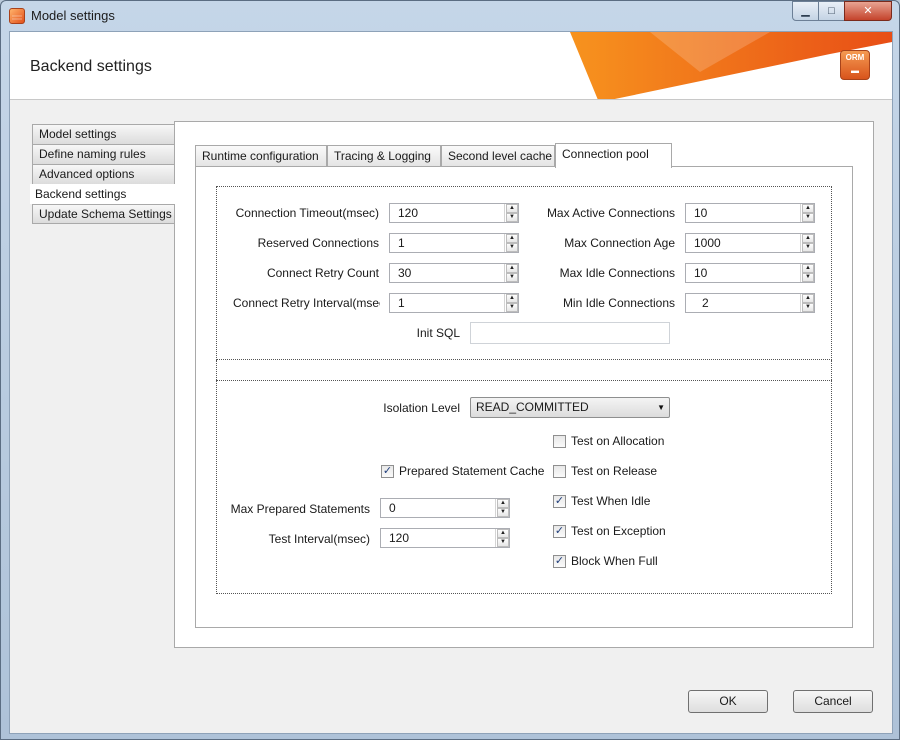  Describe the element at coordinates (445, 538) in the screenshot. I see `test-interval-spinner: 120 ▲ ▼` at that location.